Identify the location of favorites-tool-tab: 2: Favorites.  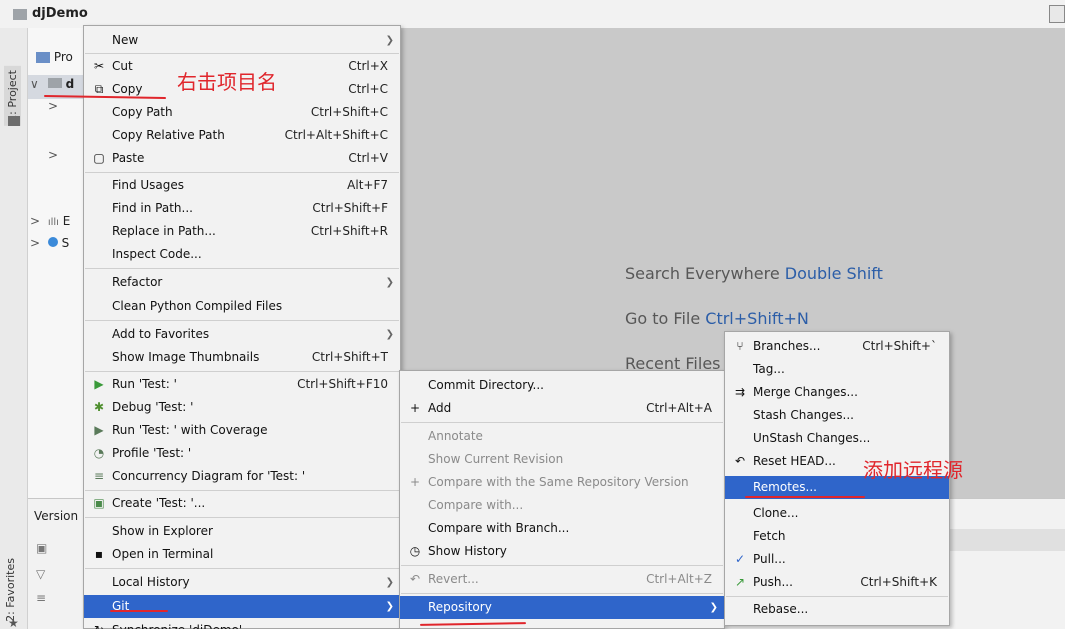
(10, 590).